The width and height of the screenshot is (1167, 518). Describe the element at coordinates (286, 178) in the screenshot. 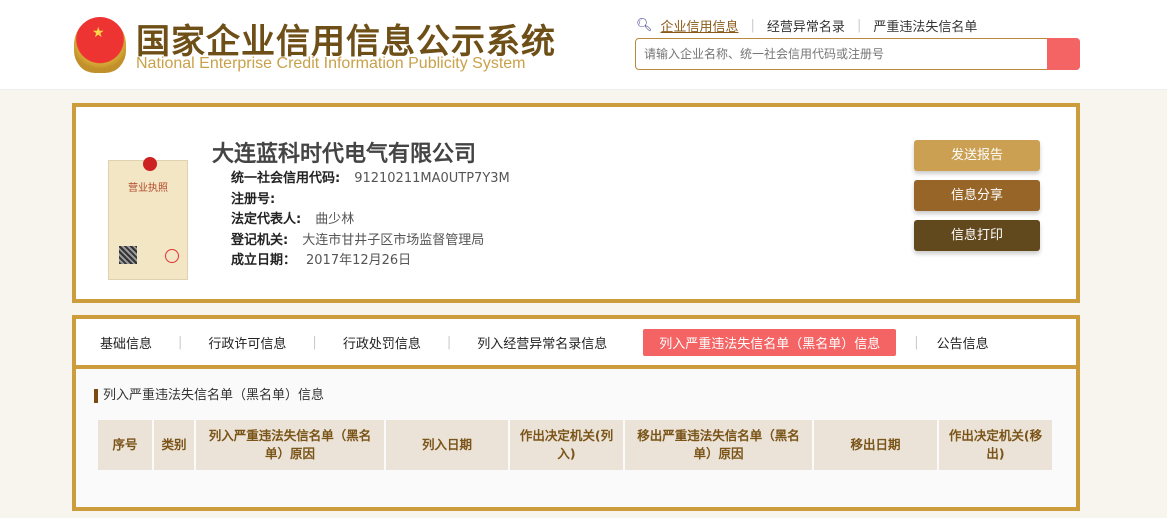

I see `field-label: 统一社会信用代码:` at that location.